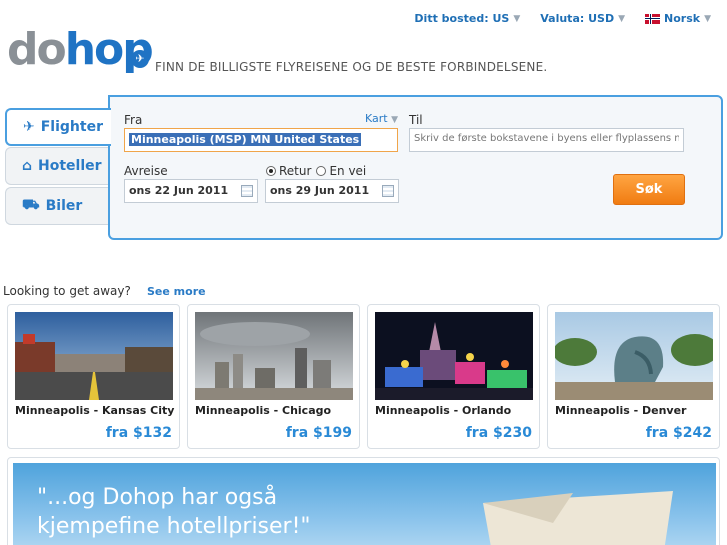 This screenshot has height=545, width=727. What do you see at coordinates (443, 410) in the screenshot?
I see `deal-route: Minneapolis - Orlando` at bounding box center [443, 410].